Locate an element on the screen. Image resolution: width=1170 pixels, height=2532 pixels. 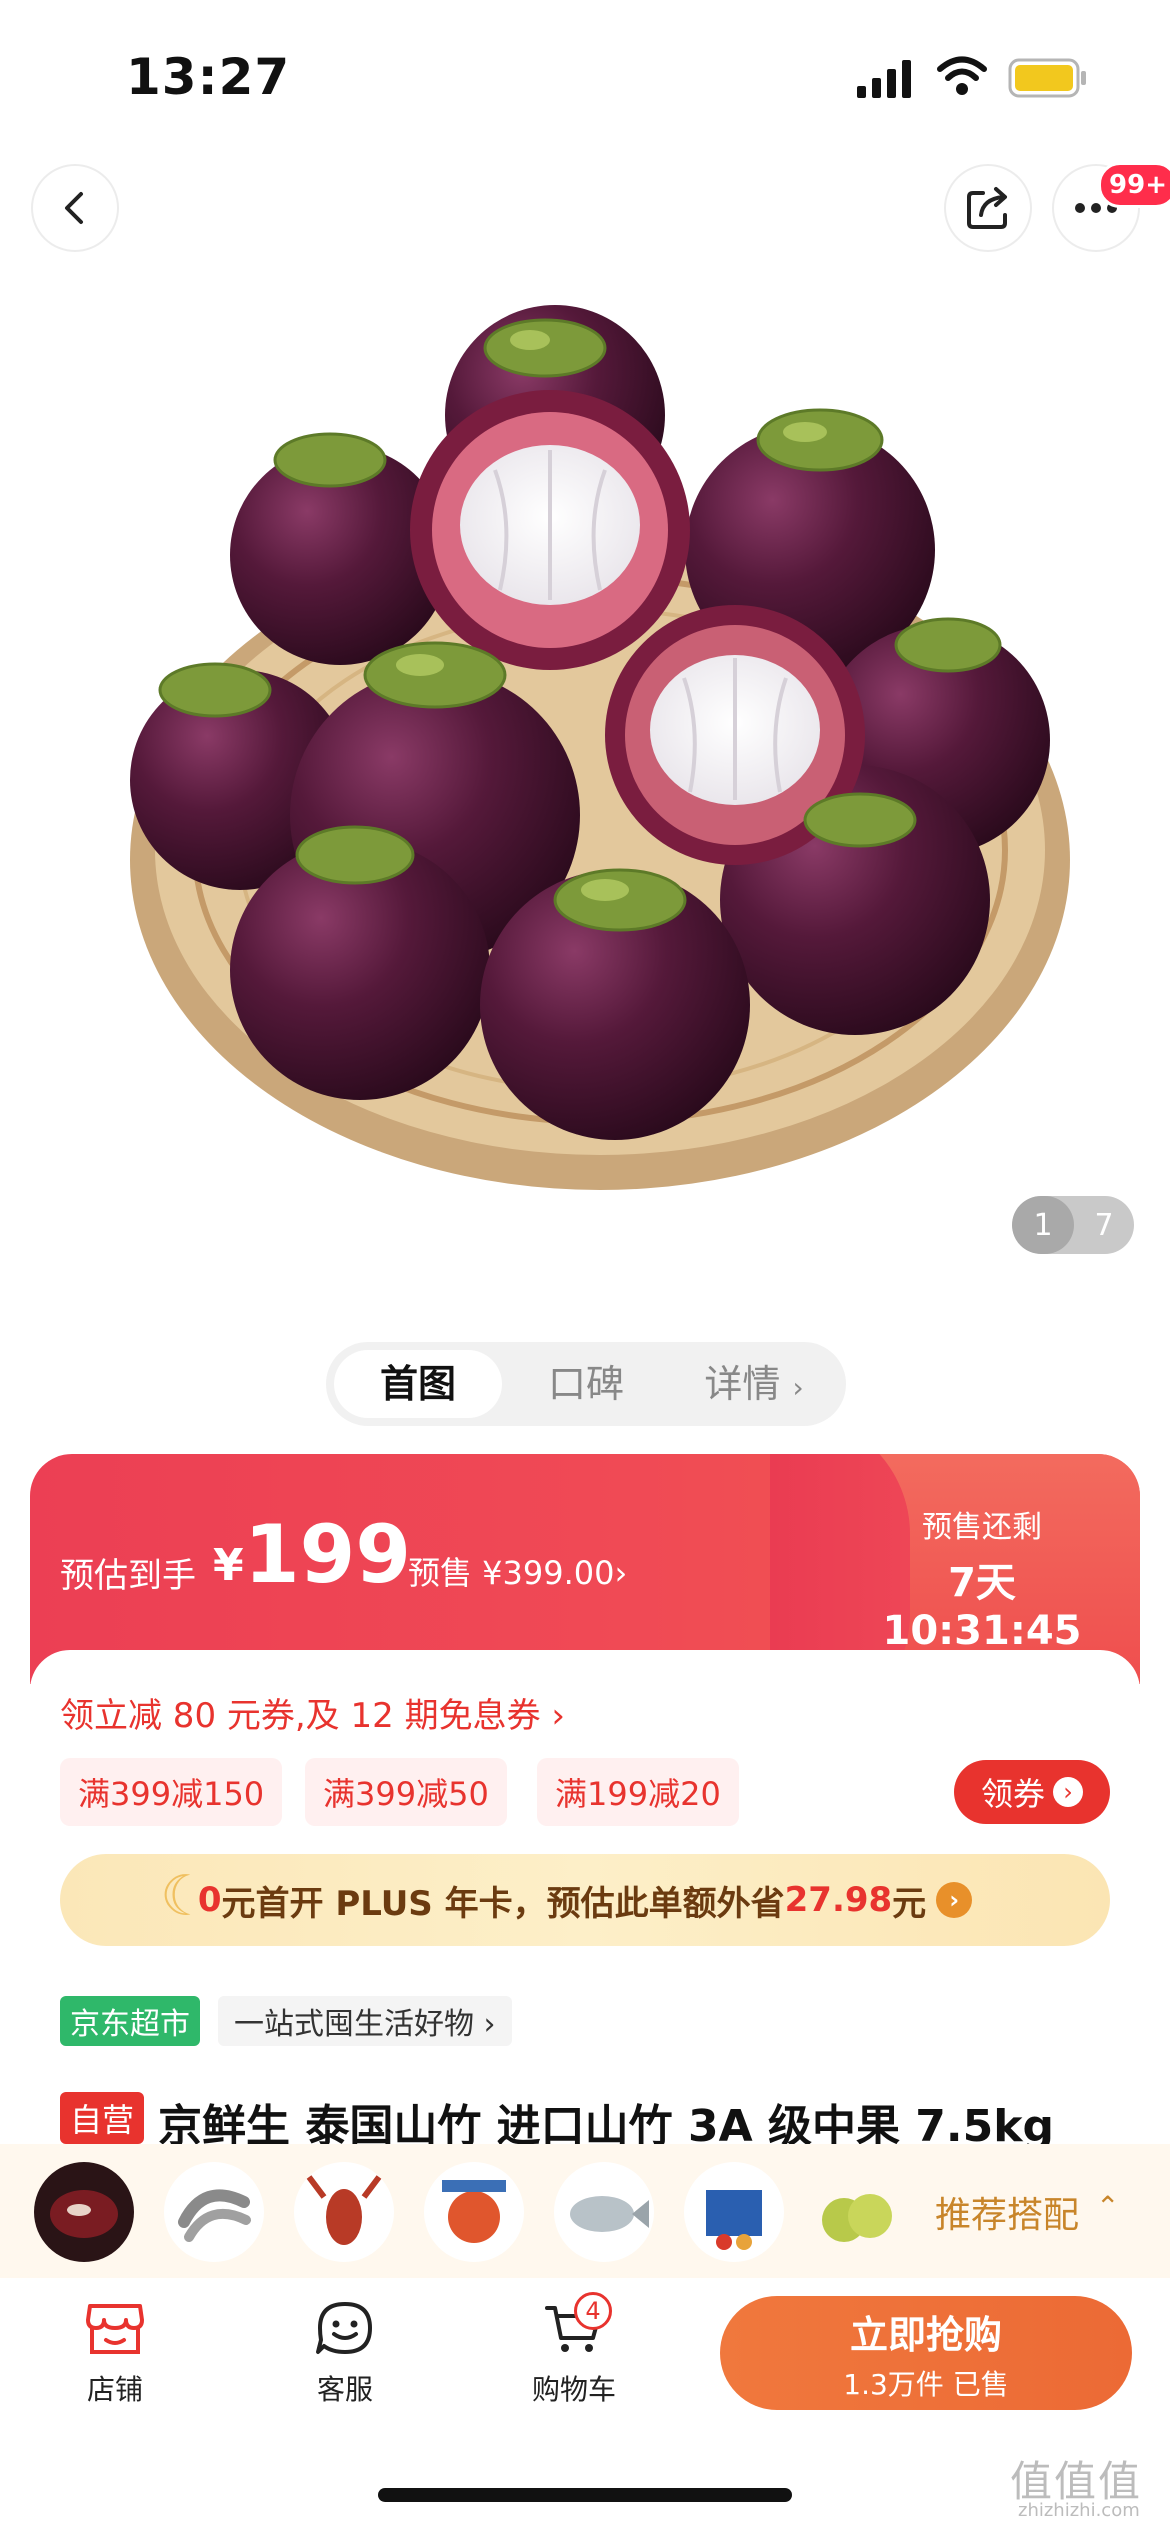
recommend-thumb-steak is located at coordinates (84, 2212).